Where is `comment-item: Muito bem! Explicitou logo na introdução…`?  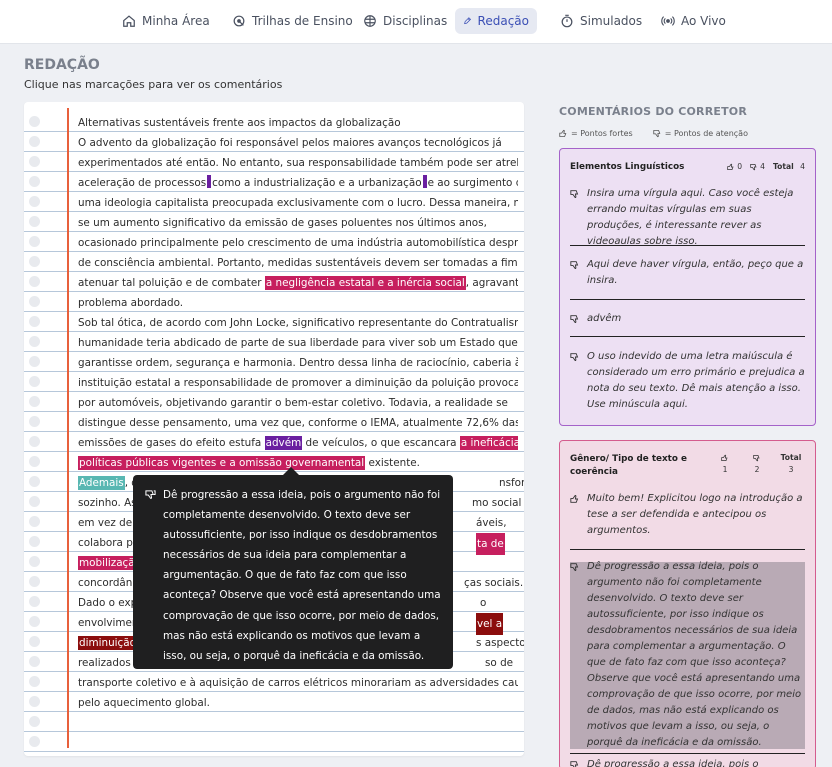
comment-item: Muito bem! Explicitou logo na introdução… is located at coordinates (687, 515).